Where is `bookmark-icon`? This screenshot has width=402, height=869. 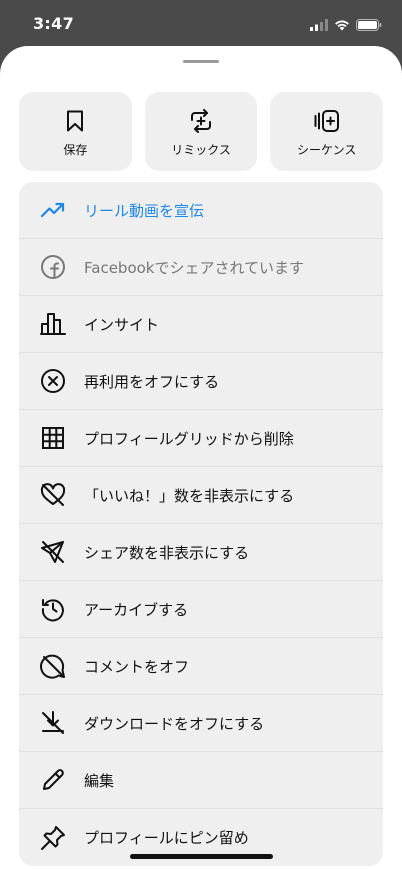 bookmark-icon is located at coordinates (75, 121).